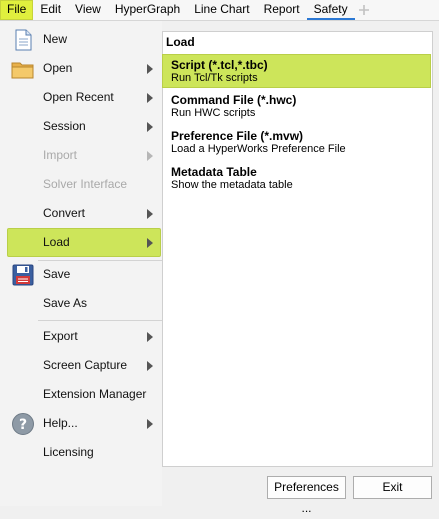 The image size is (439, 519). I want to click on menu-safety: Safety, so click(330, 10).